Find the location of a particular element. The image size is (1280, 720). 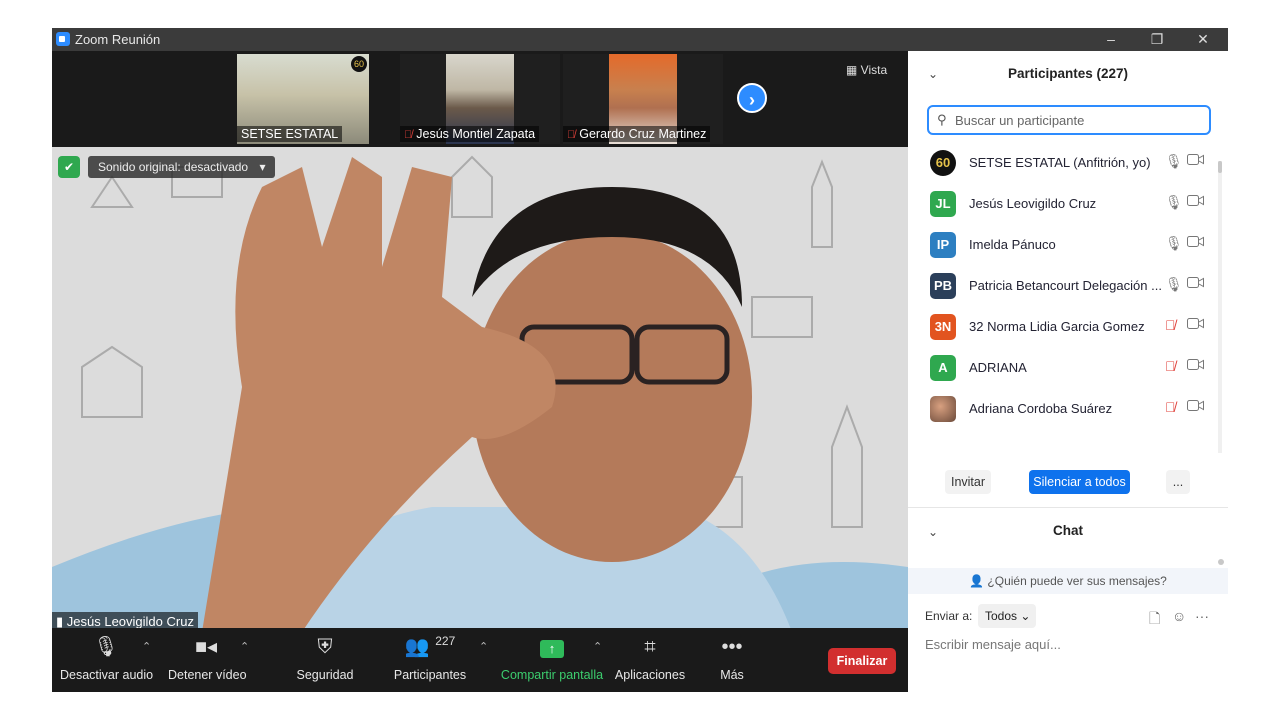

close-icon: ✕ is located at coordinates (1203, 39).